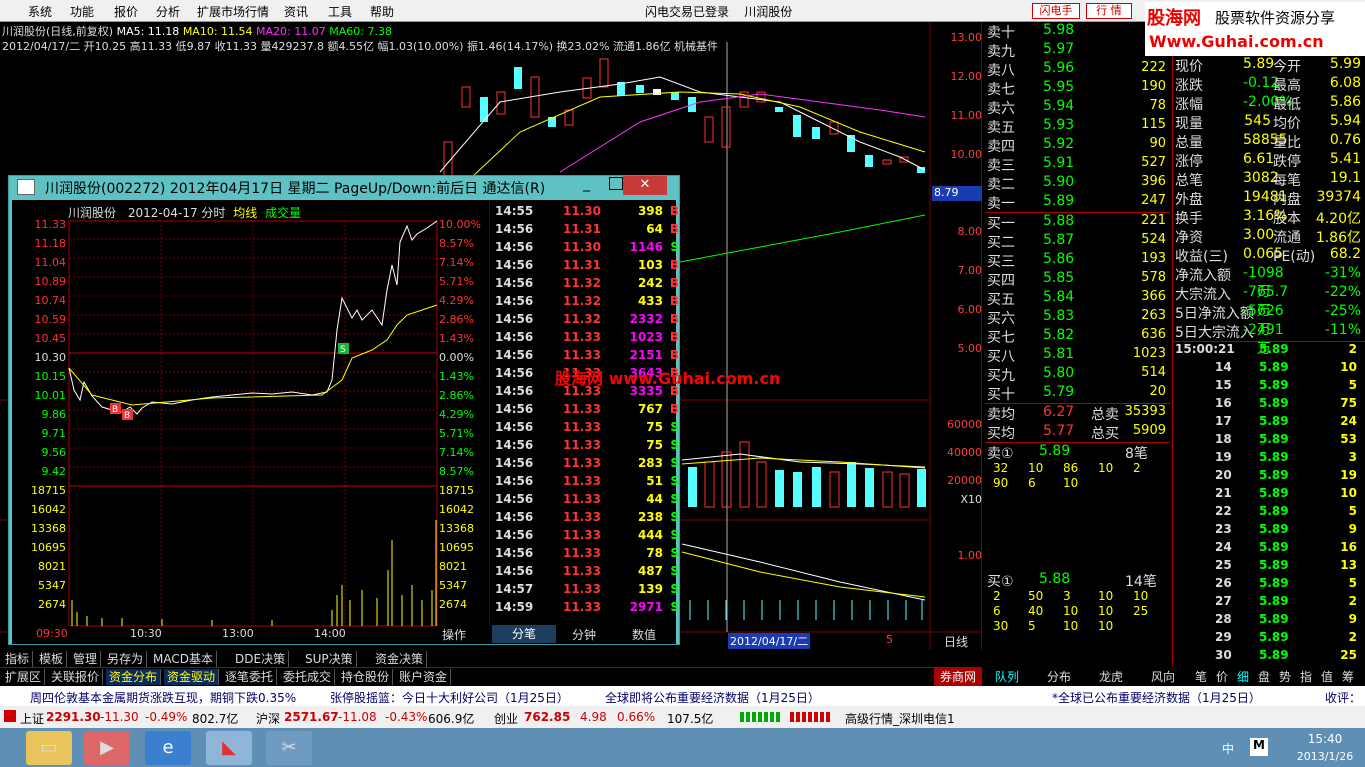  I want to click on vol-label: 8021, so click(52, 566).